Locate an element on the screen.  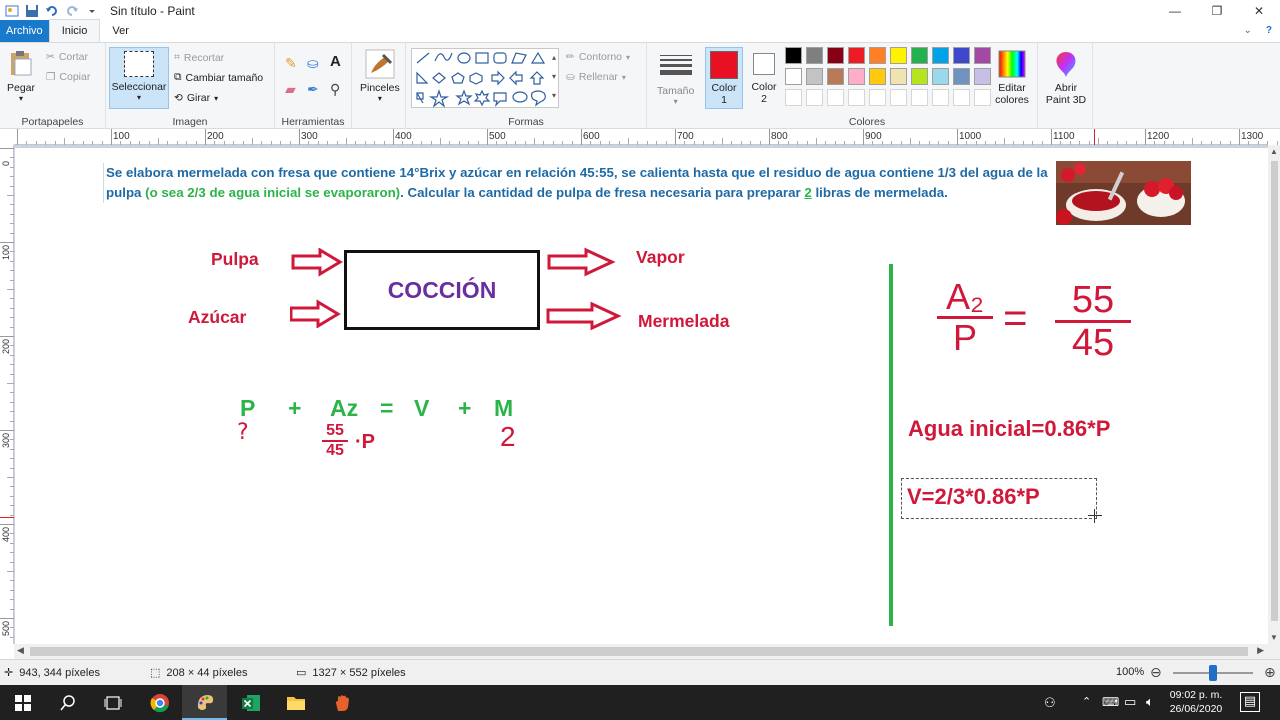
shapes-scroll: ▴ ▾ ▾ is located at coordinates (554, 78).